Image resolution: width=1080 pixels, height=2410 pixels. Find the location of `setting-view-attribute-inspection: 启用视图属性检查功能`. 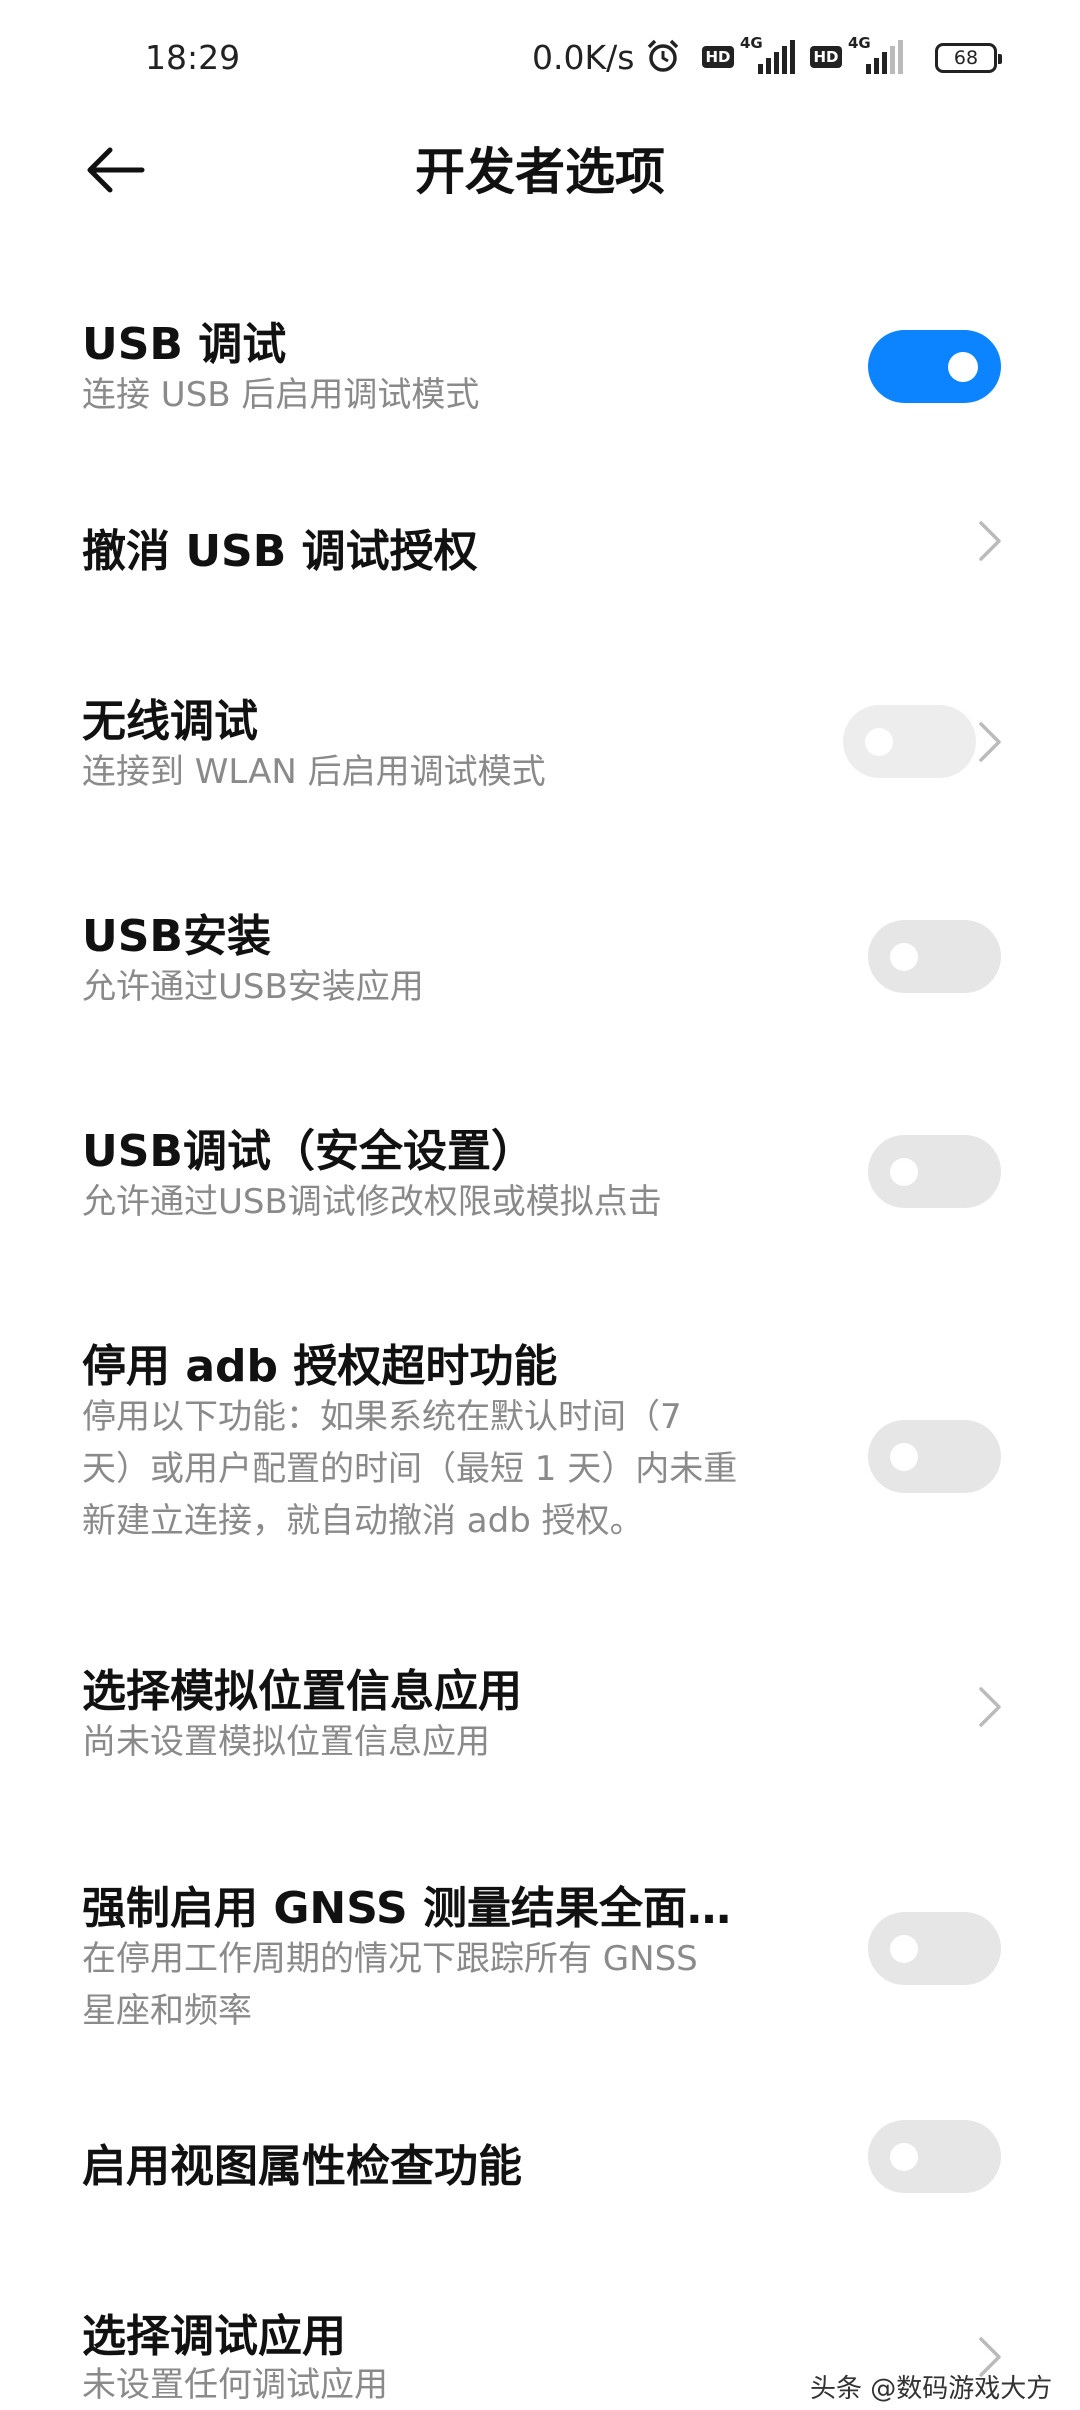

setting-view-attribute-inspection: 启用视图属性检查功能 is located at coordinates (540, 2170).